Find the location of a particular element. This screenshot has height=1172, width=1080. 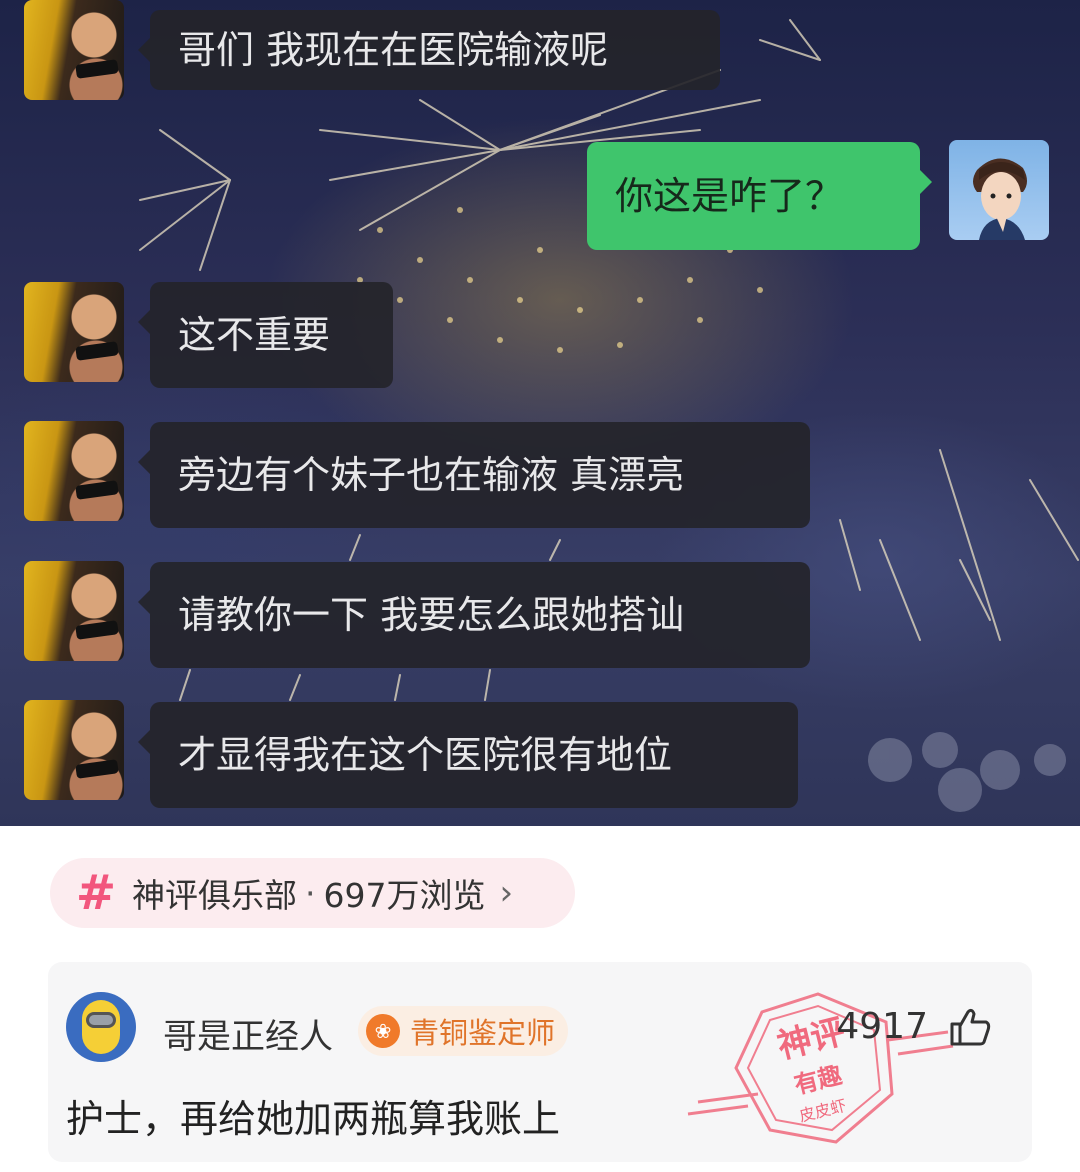

thumbs-up-icon is located at coordinates (970, 1026).